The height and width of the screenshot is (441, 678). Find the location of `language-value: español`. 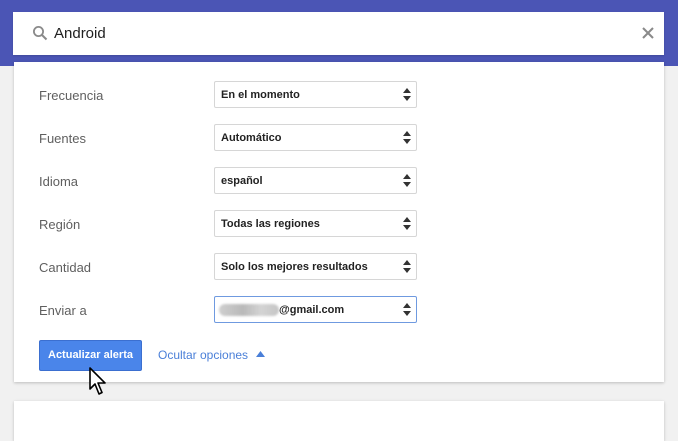

language-value: español is located at coordinates (242, 181).